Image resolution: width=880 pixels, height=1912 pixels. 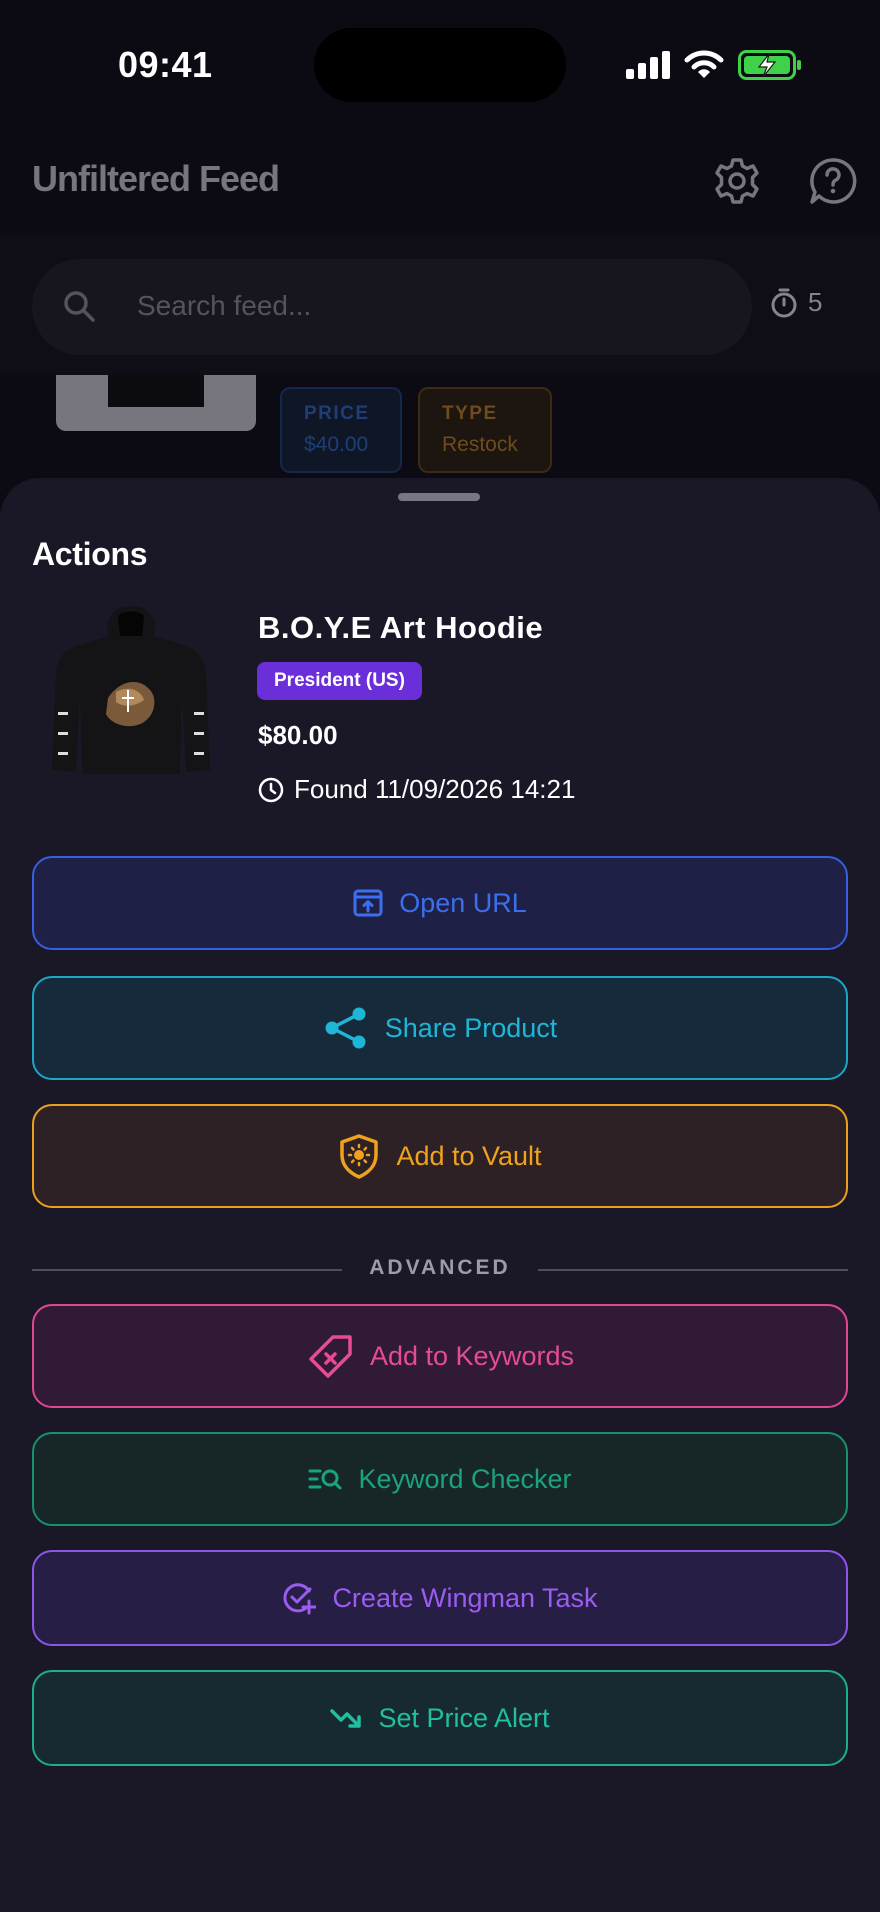 I want to click on feed-type-tag: TYPE Restock, so click(x=485, y=430).